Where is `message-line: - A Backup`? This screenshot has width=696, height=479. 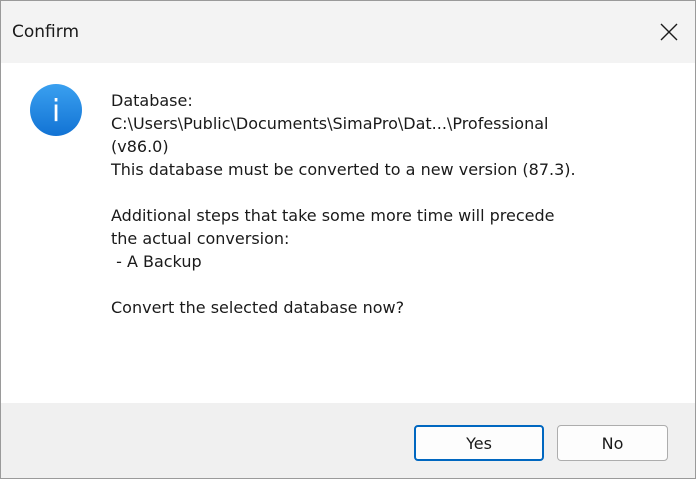 message-line: - A Backup is located at coordinates (156, 261).